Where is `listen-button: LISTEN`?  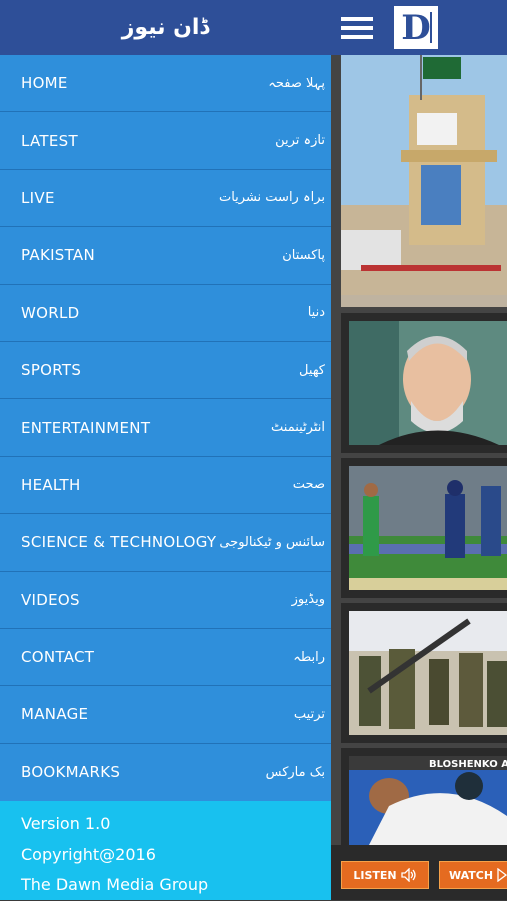
listen-button: LISTEN is located at coordinates (385, 875).